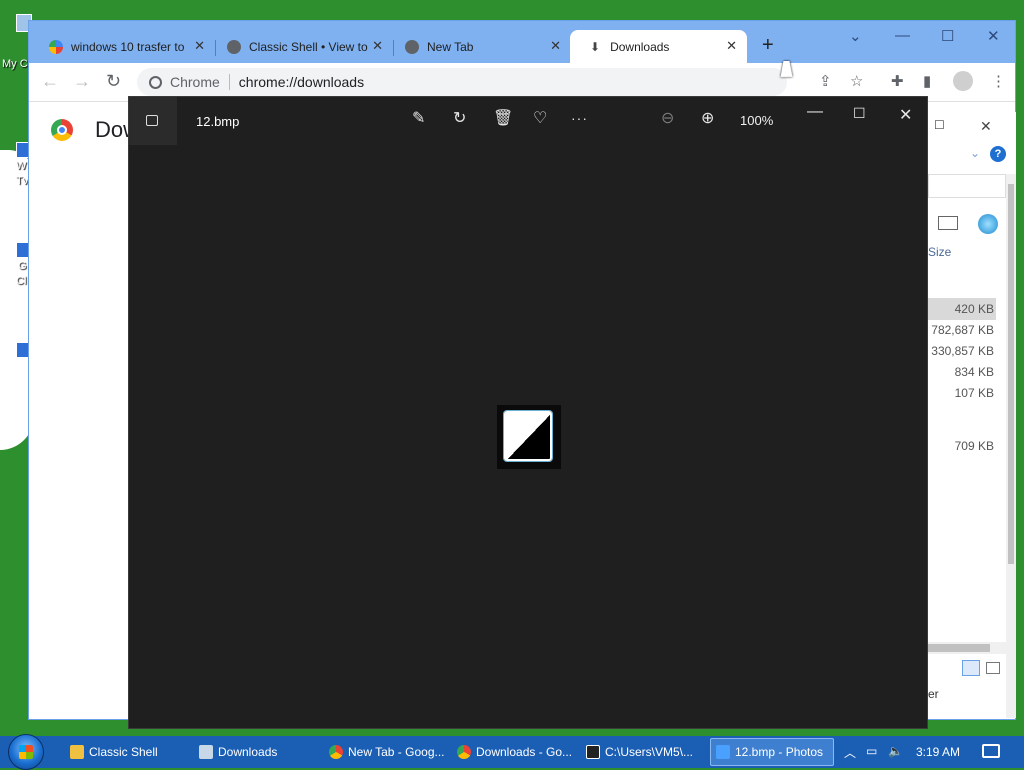 Image resolution: width=1024 pixels, height=770 pixels. What do you see at coordinates (856, 81) in the screenshot?
I see `bookmark-star-icon: ☆` at bounding box center [856, 81].